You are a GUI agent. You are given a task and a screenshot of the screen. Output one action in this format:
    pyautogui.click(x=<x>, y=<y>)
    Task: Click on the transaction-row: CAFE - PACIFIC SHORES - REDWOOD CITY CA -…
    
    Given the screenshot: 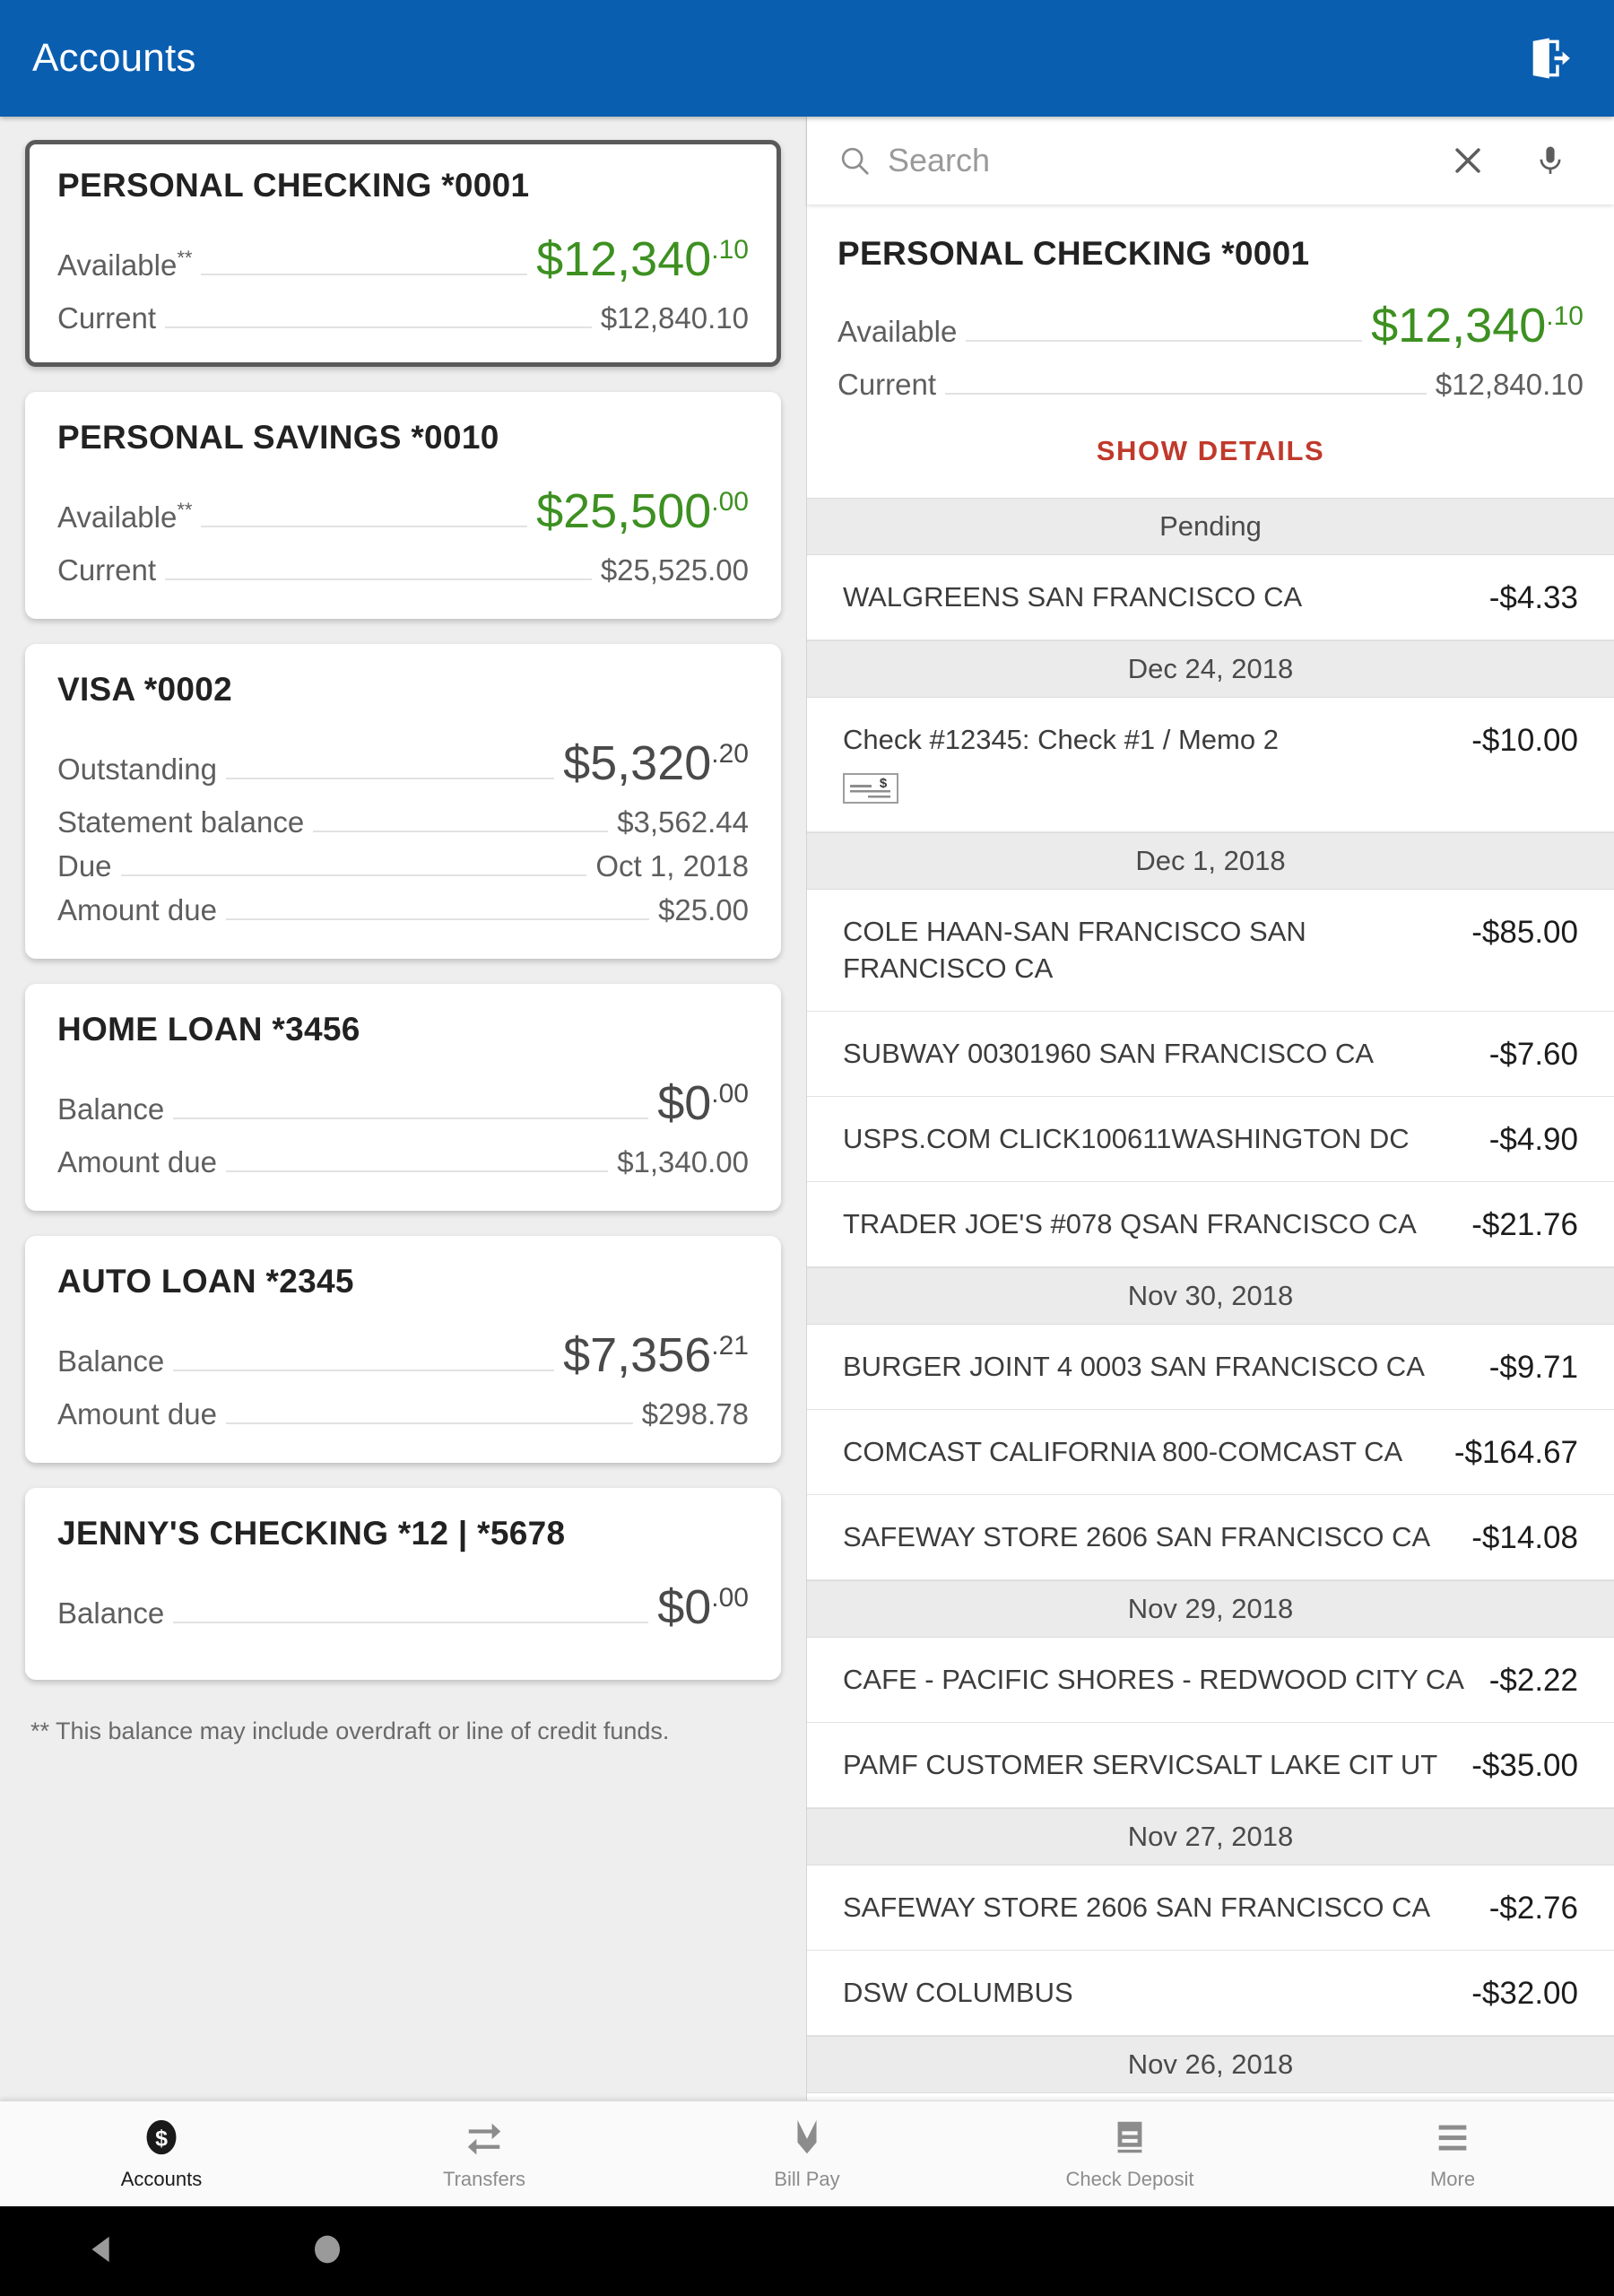 What is the action you would take?
    pyautogui.click(x=1210, y=1680)
    